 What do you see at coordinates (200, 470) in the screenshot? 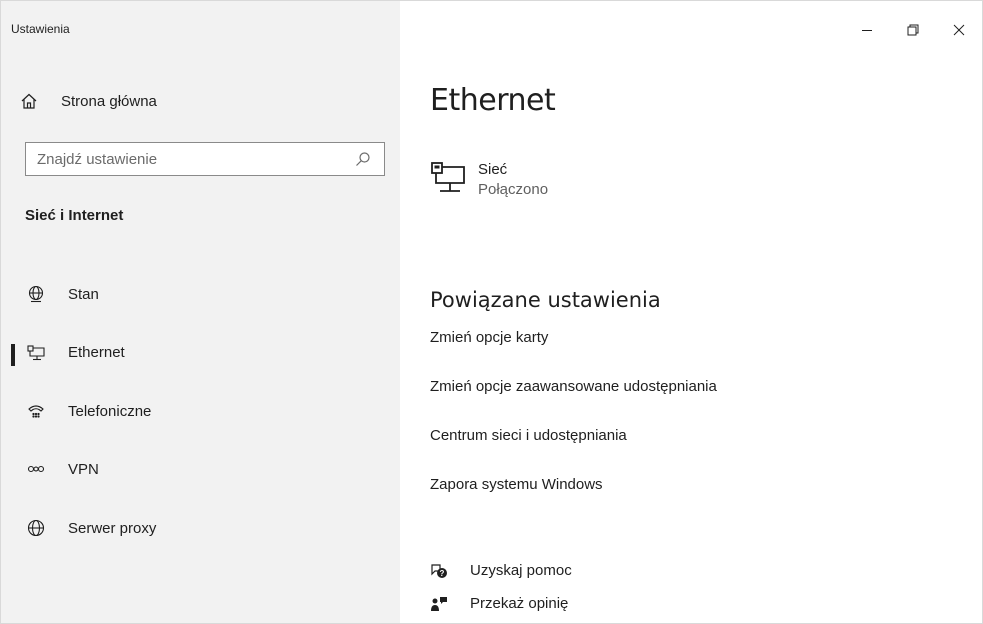
I see `sidebar-item-vpn: VPN` at bounding box center [200, 470].